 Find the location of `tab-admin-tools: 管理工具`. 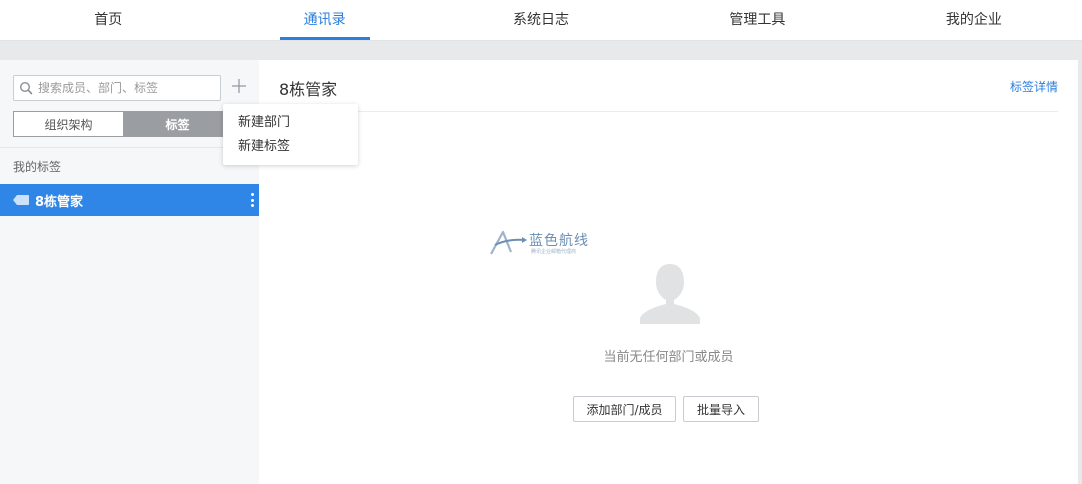

tab-admin-tools: 管理工具 is located at coordinates (757, 20).